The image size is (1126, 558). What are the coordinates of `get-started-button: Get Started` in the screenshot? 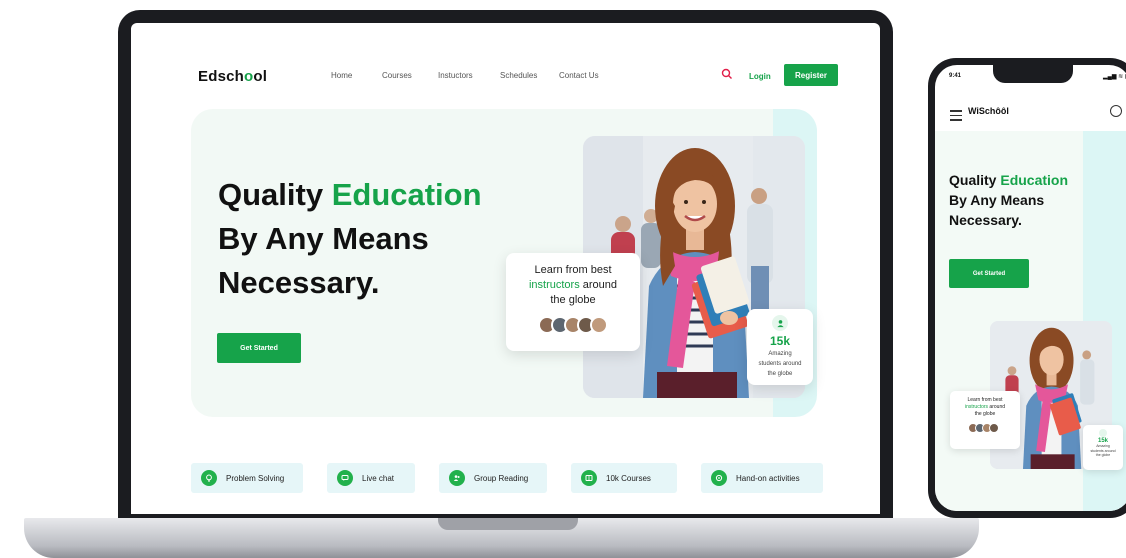 It's located at (259, 348).